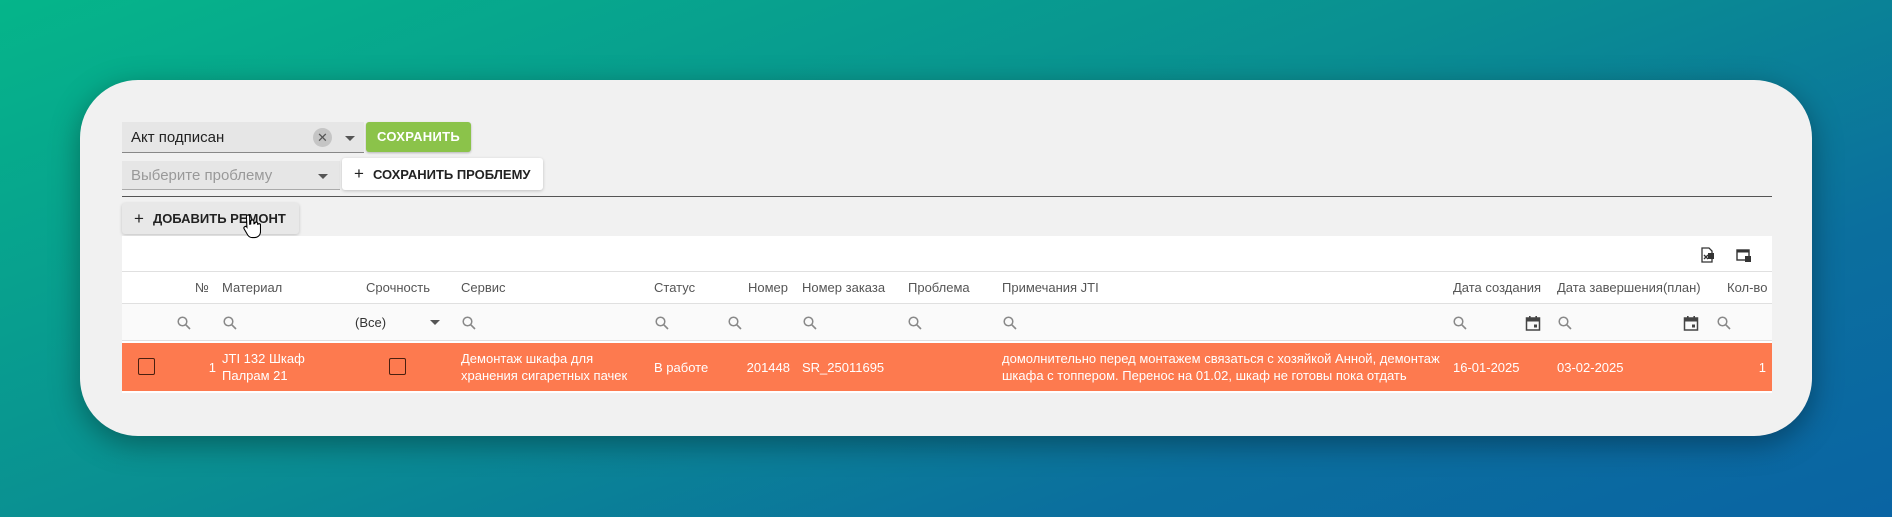 The image size is (1892, 517). Describe the element at coordinates (674, 288) in the screenshot. I see `column-header-status: Статус` at that location.